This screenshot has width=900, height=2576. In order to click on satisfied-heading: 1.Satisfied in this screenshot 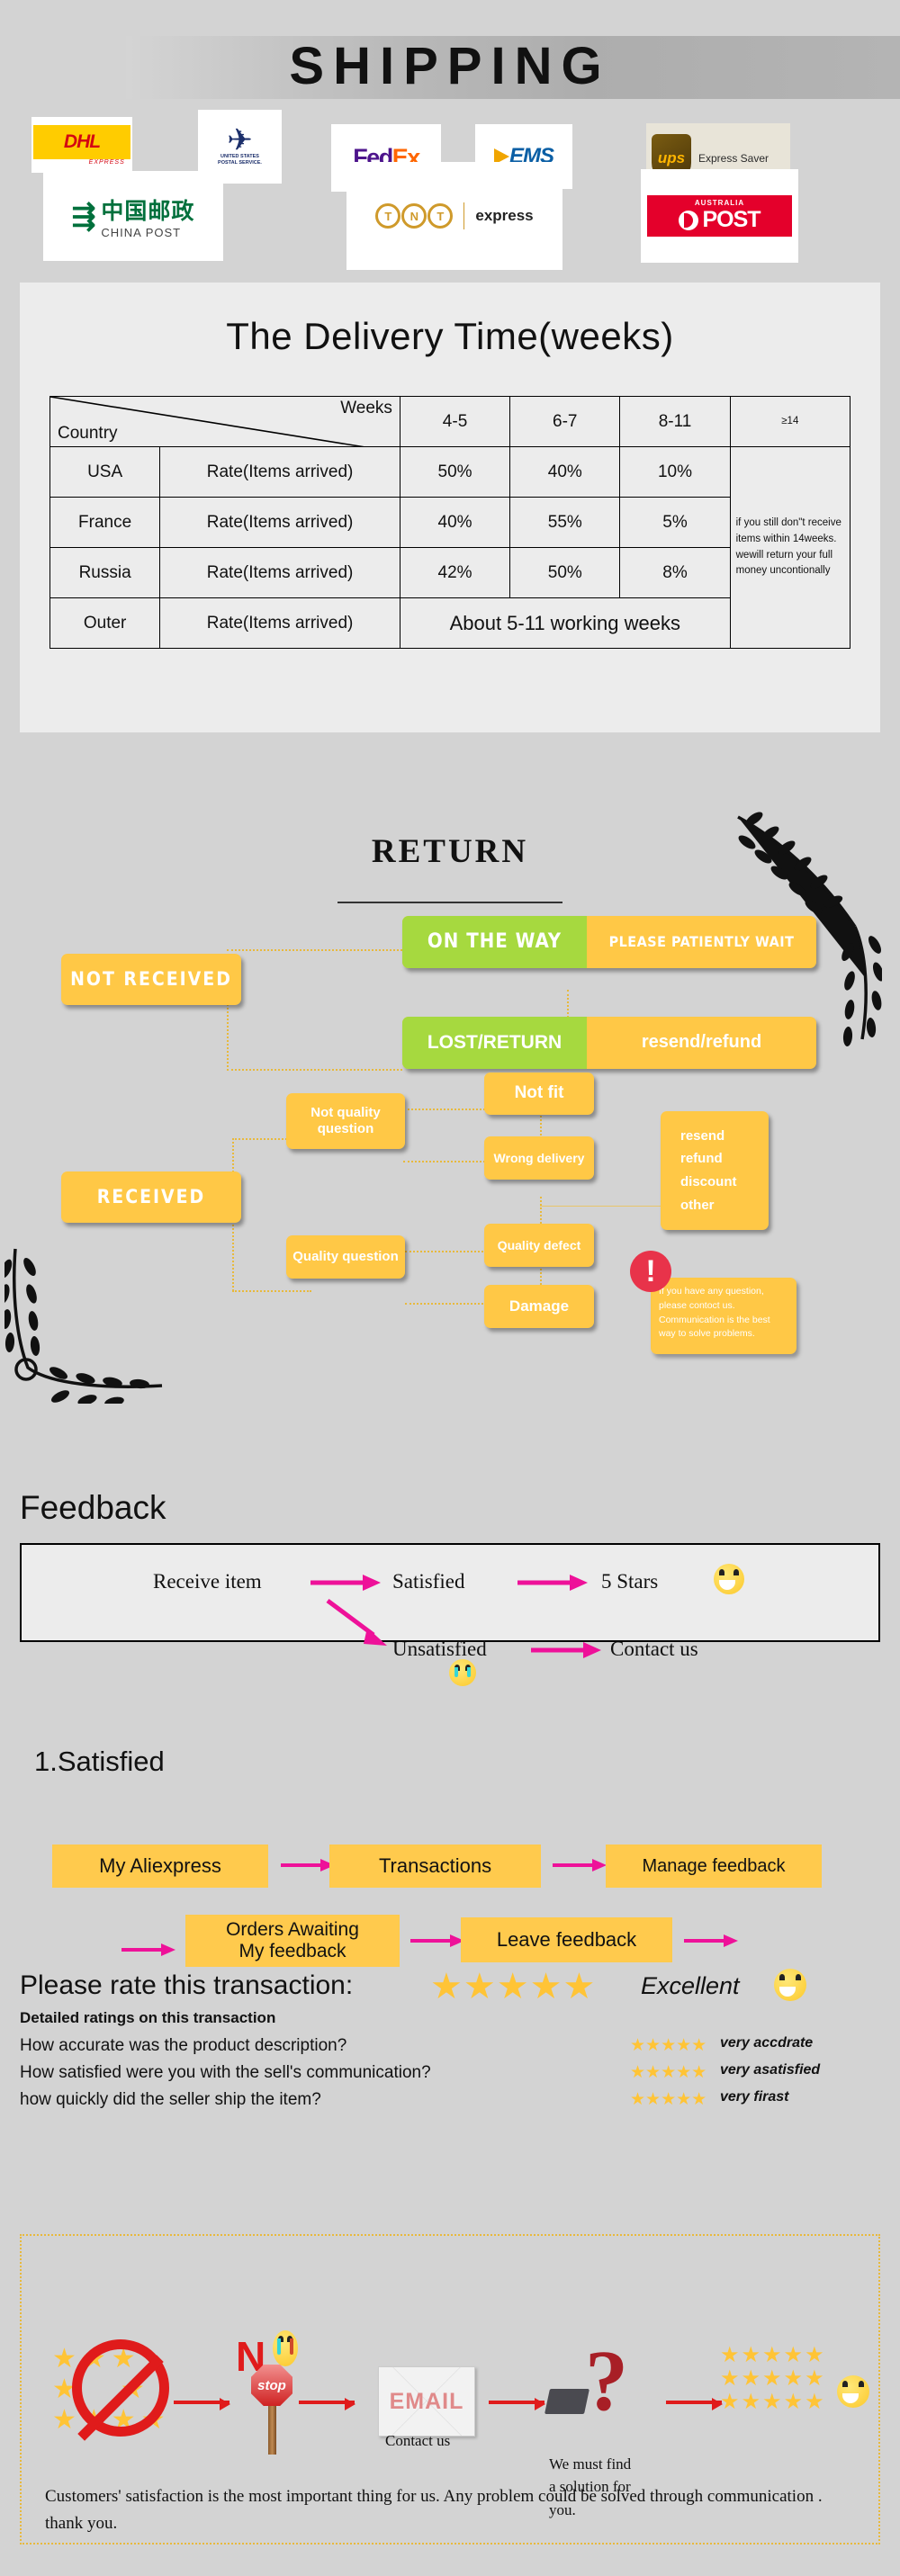, I will do `click(99, 1762)`.